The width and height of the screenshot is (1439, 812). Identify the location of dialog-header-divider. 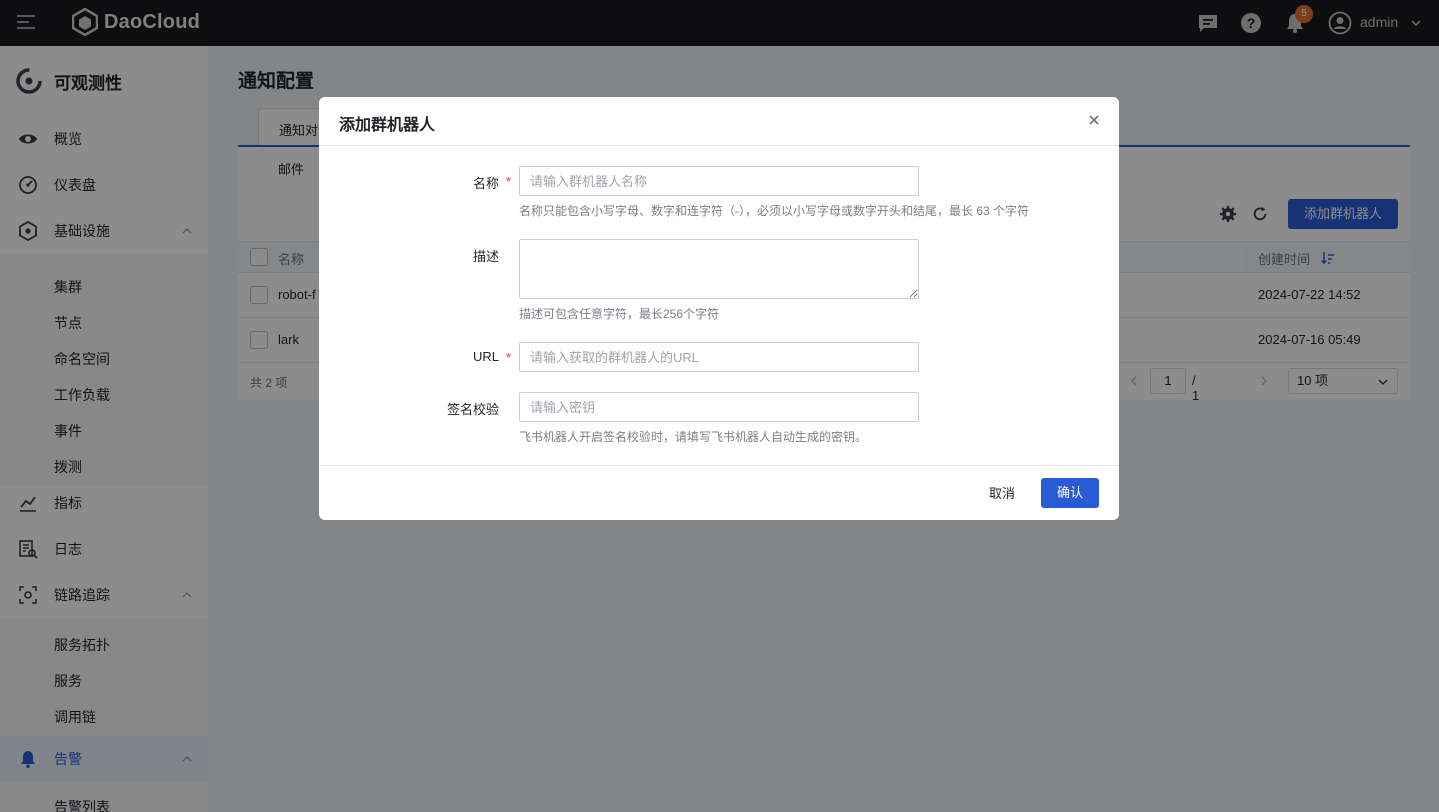
(719, 145).